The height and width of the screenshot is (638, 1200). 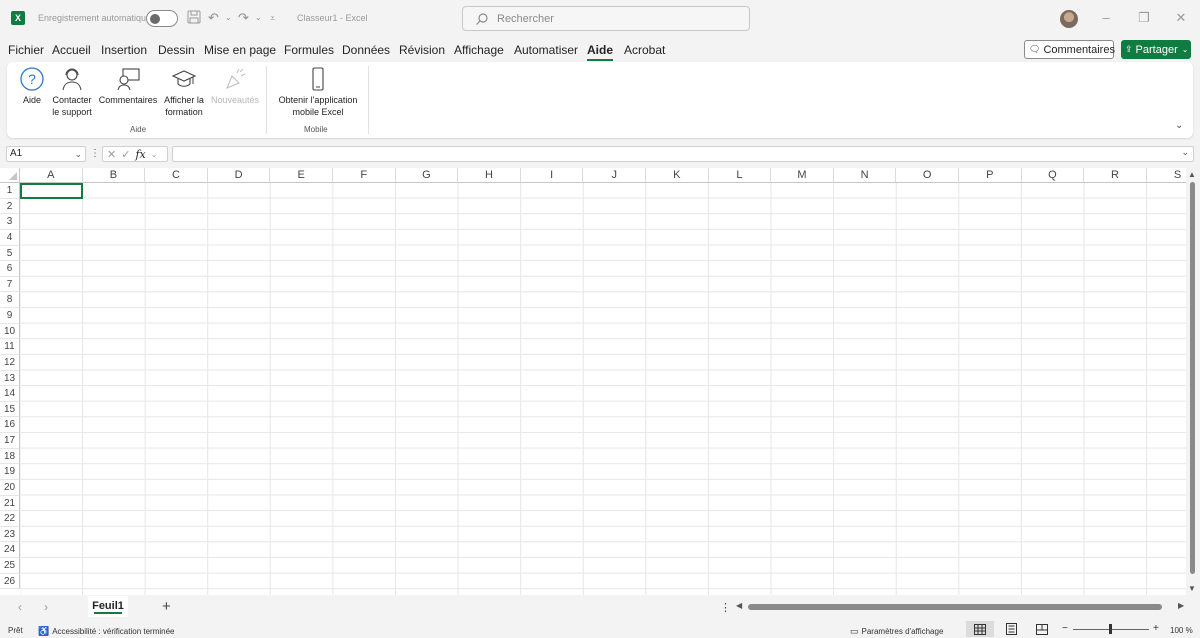 I want to click on row-header: 18, so click(x=10, y=456).